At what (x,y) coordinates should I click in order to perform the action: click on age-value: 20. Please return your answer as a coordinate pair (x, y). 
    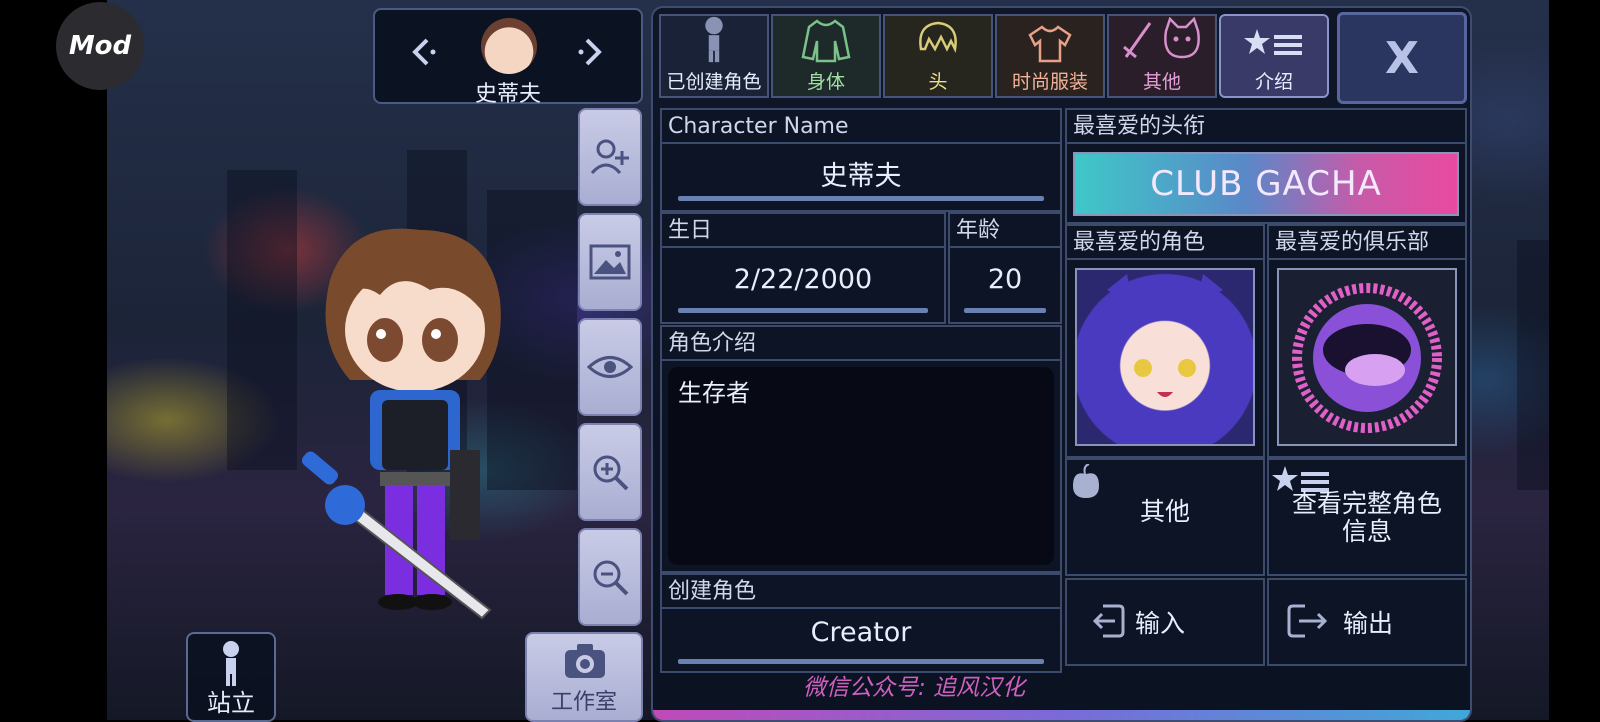
    Looking at the image, I should click on (1005, 279).